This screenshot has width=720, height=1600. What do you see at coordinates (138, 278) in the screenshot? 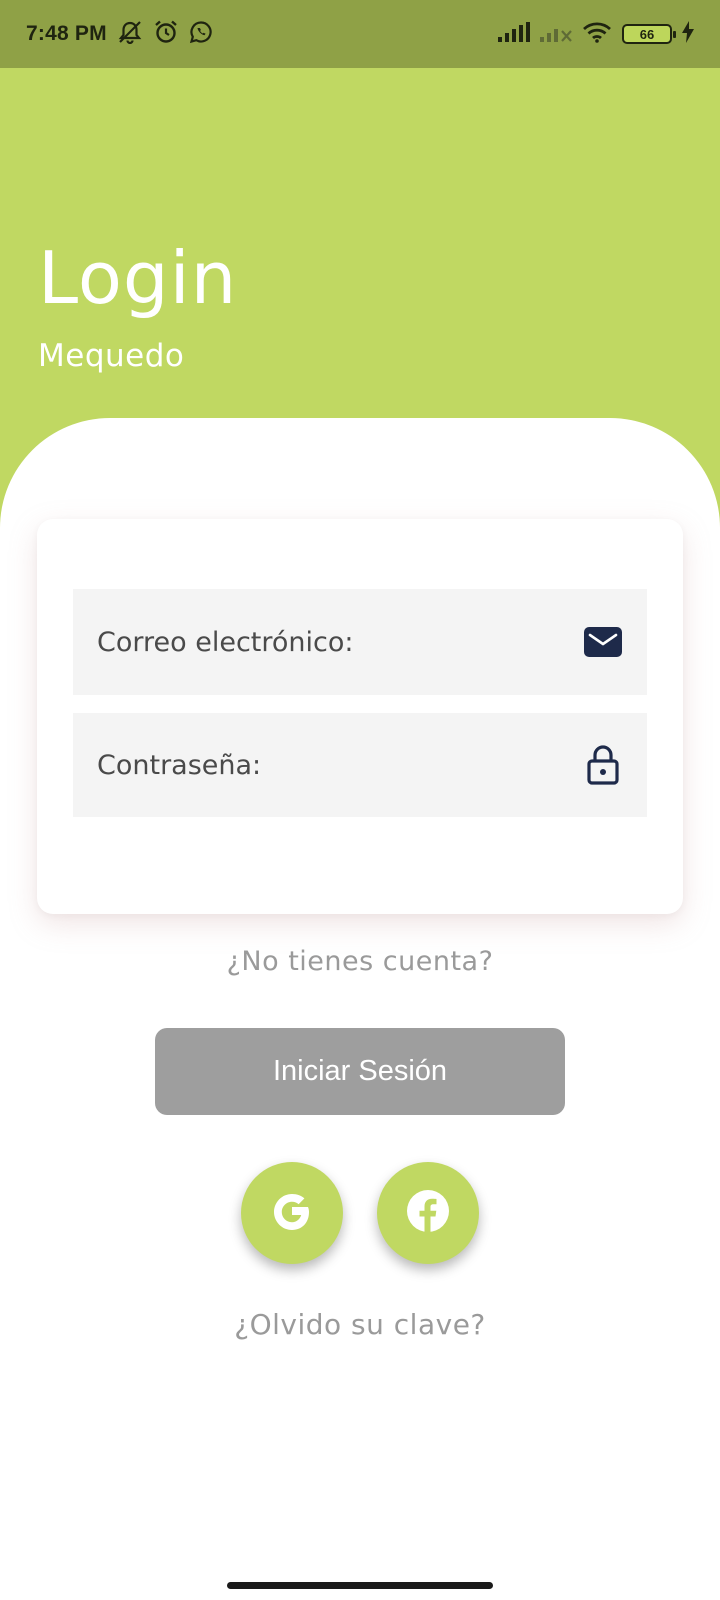
I see `page-title: Login` at bounding box center [138, 278].